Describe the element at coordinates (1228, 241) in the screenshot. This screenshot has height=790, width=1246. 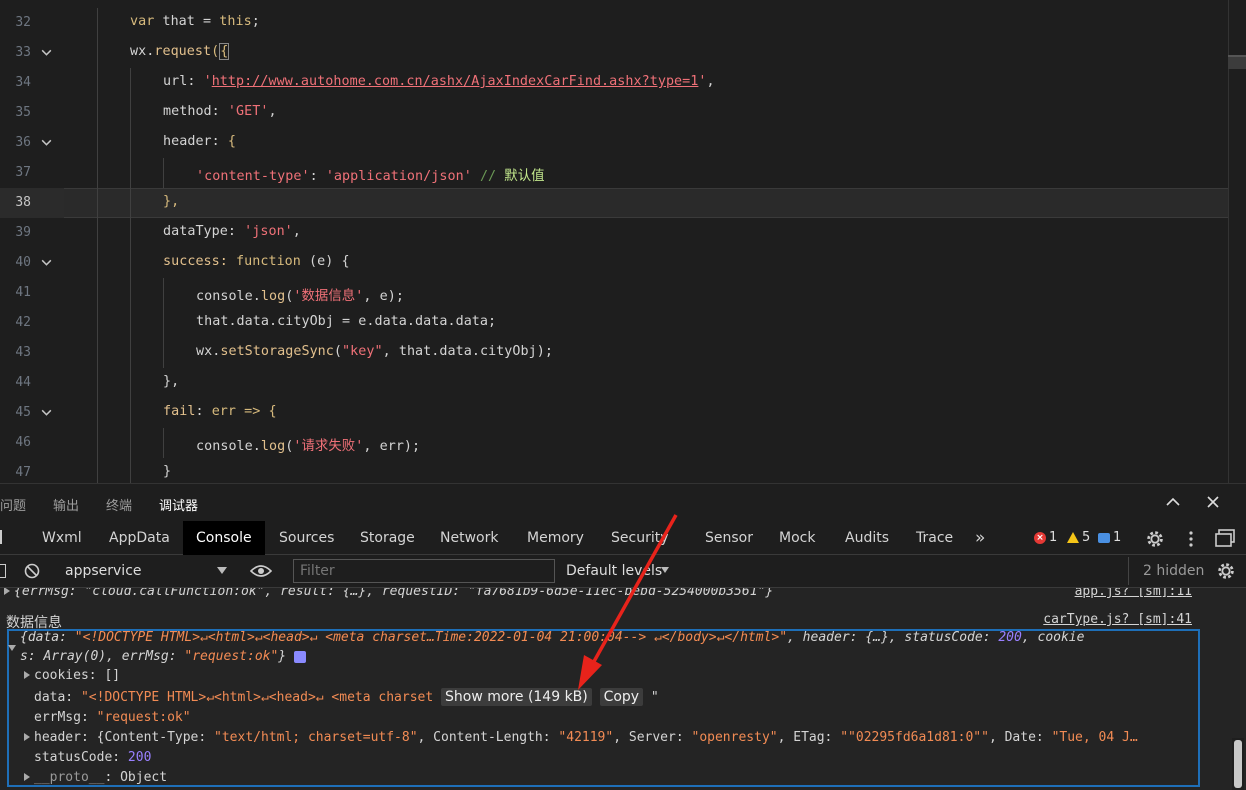
I see `editor-scrollbar-track` at that location.